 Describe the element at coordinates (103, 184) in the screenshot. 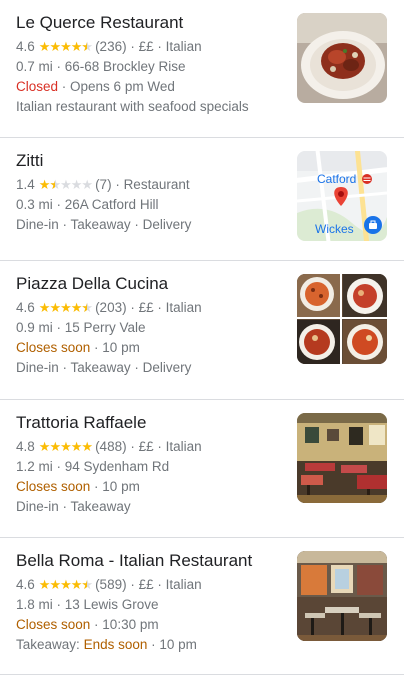

I see `review-count: (7)` at that location.